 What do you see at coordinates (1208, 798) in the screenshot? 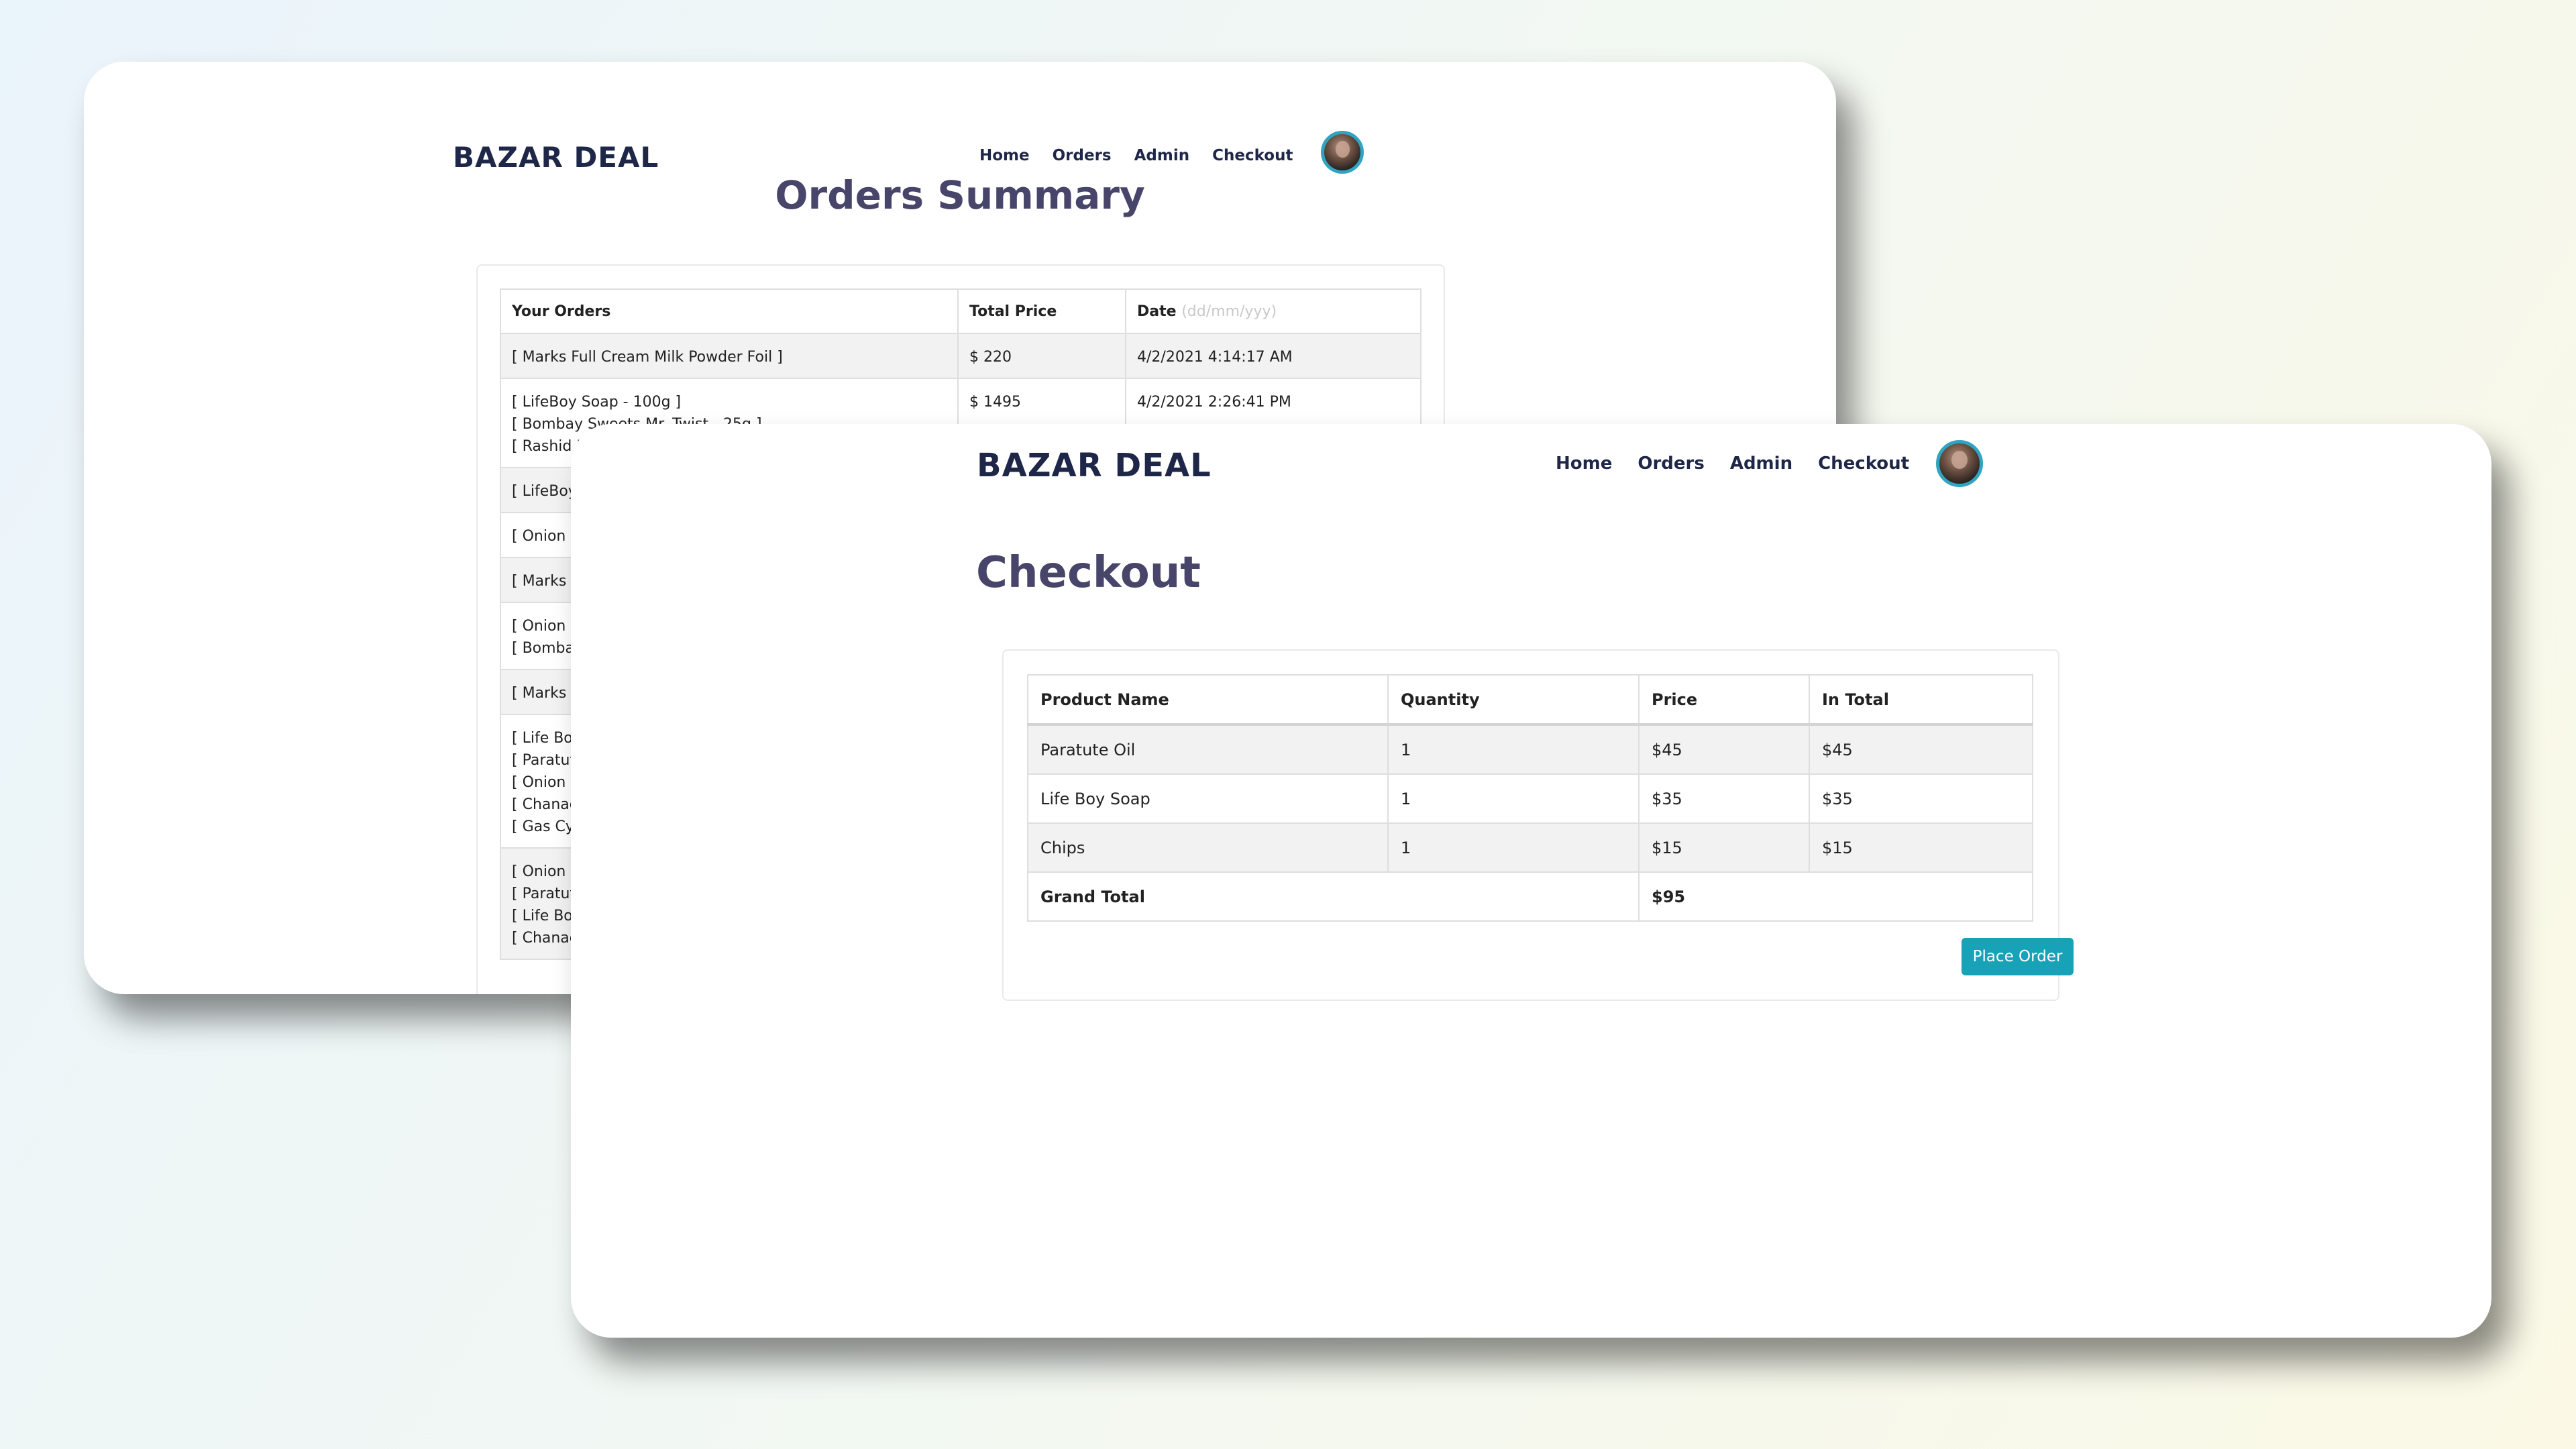
I see `product-name: Life Boy Soap` at bounding box center [1208, 798].